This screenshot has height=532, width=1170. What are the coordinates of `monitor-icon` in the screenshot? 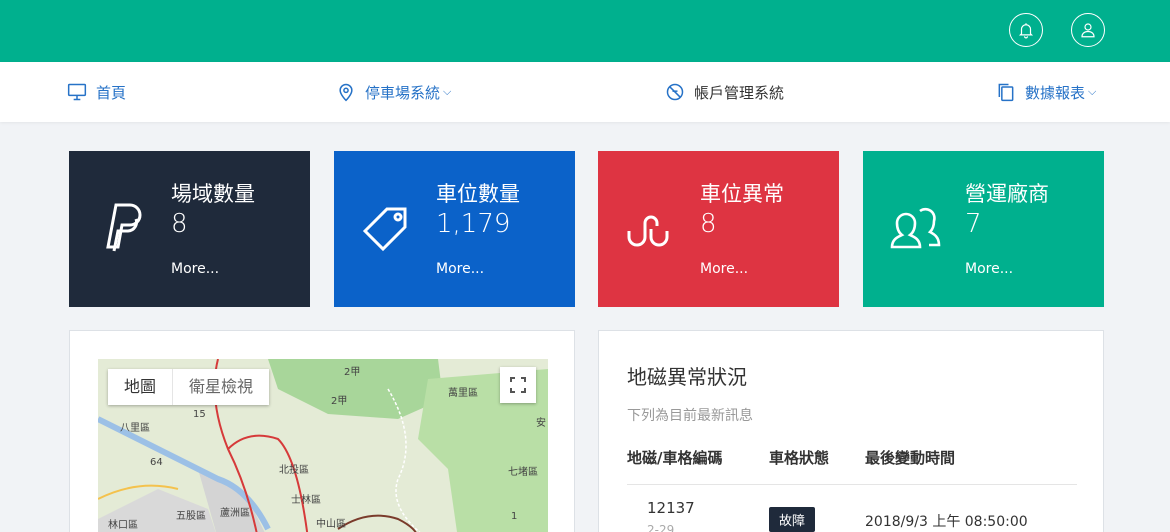 It's located at (77, 92).